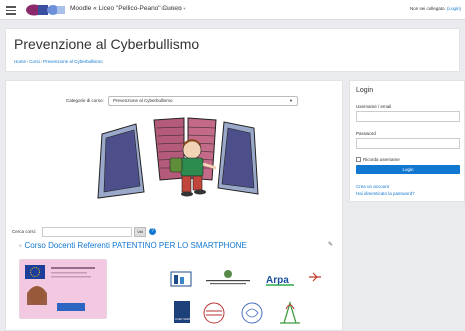 The image size is (465, 331). What do you see at coordinates (20, 61) in the screenshot?
I see `breadcrumb-home: Home` at bounding box center [20, 61].